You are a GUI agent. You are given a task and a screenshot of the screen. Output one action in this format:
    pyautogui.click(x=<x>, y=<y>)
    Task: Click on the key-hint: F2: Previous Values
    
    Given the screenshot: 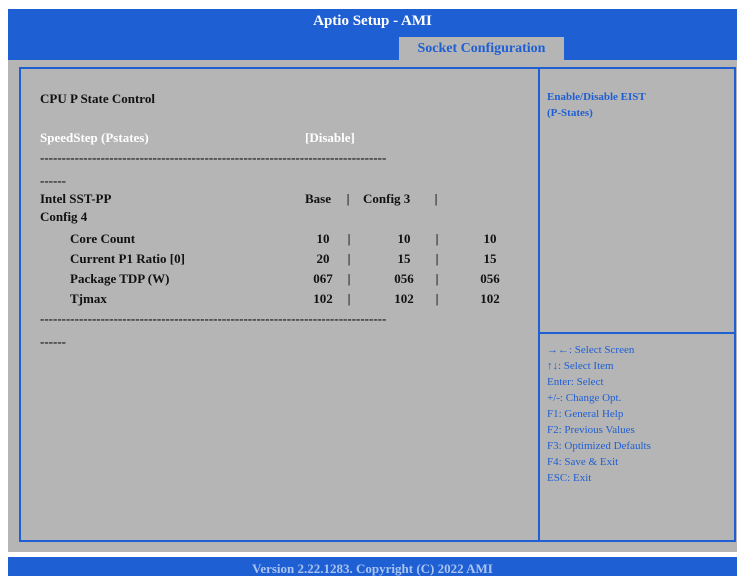 What is the action you would take?
    pyautogui.click(x=591, y=430)
    